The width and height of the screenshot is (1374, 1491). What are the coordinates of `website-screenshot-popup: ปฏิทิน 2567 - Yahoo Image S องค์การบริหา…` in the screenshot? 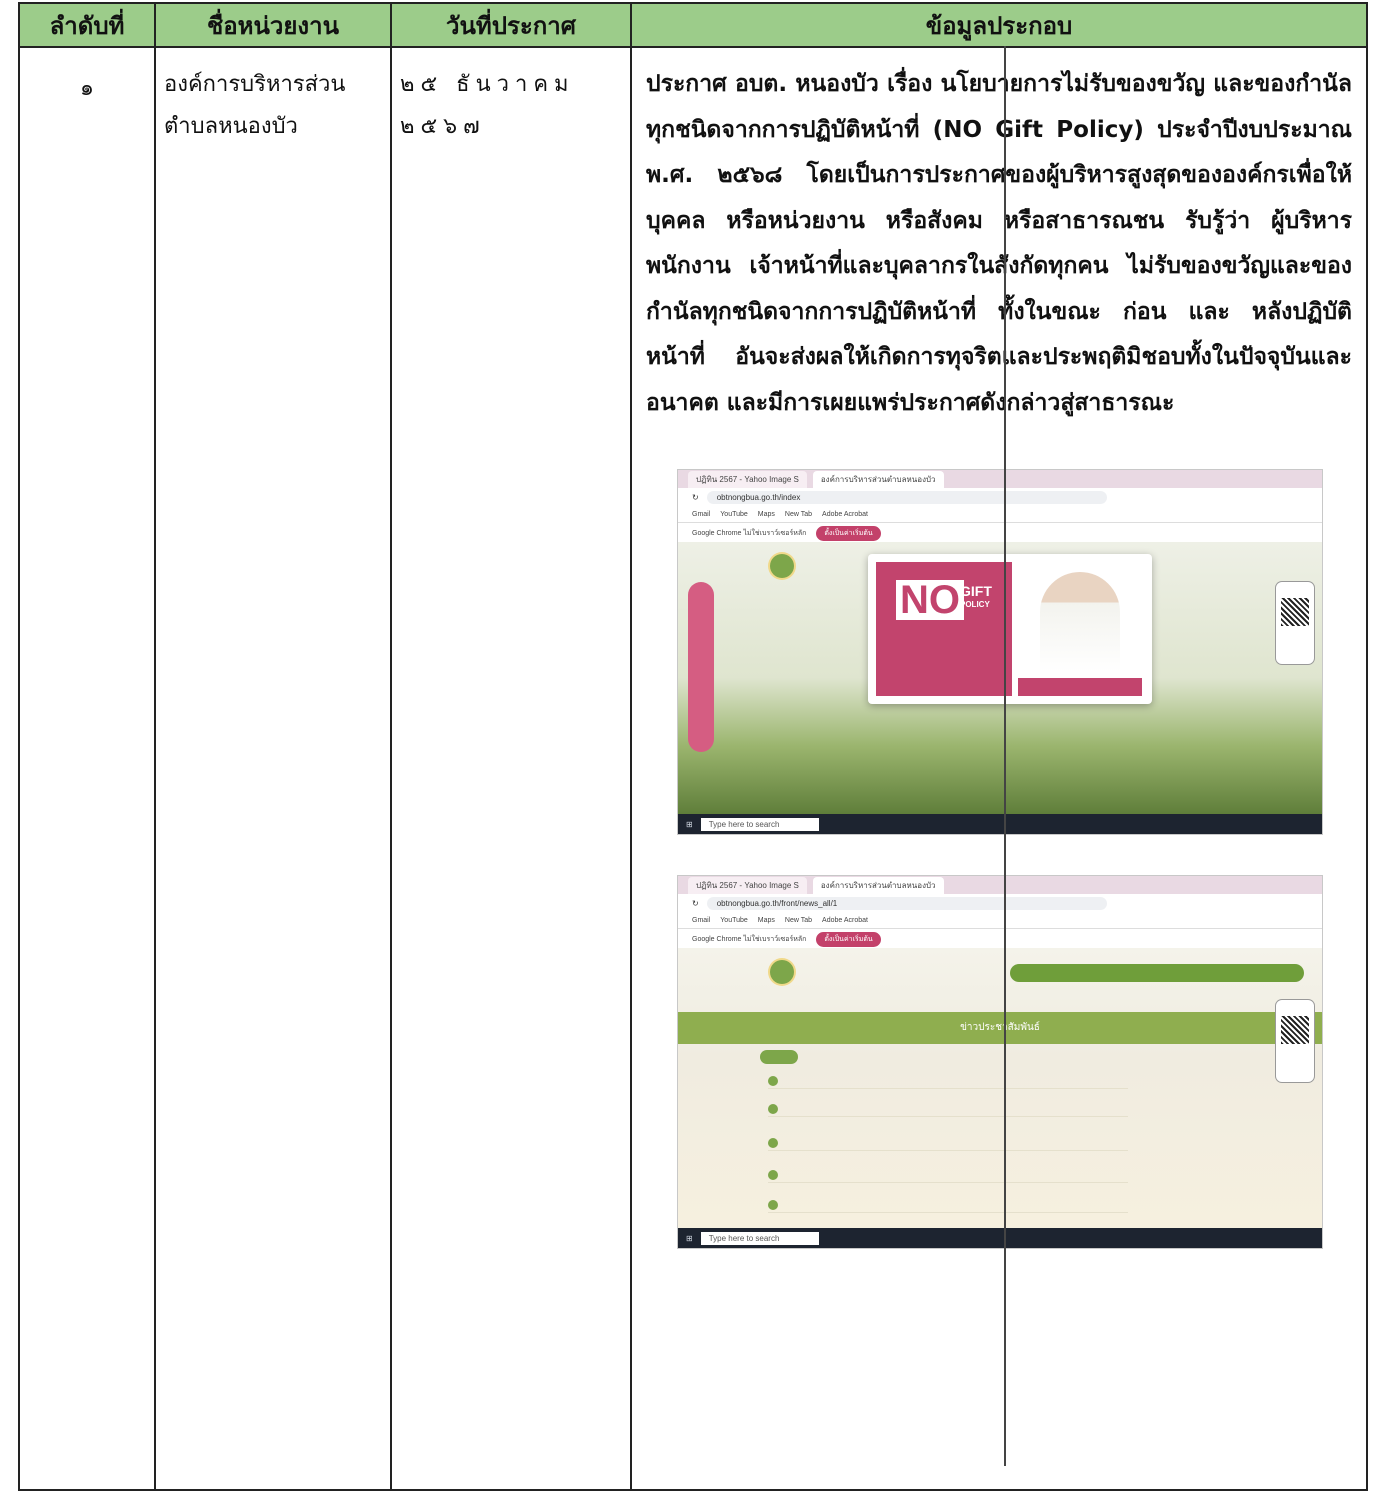 It's located at (1000, 652).